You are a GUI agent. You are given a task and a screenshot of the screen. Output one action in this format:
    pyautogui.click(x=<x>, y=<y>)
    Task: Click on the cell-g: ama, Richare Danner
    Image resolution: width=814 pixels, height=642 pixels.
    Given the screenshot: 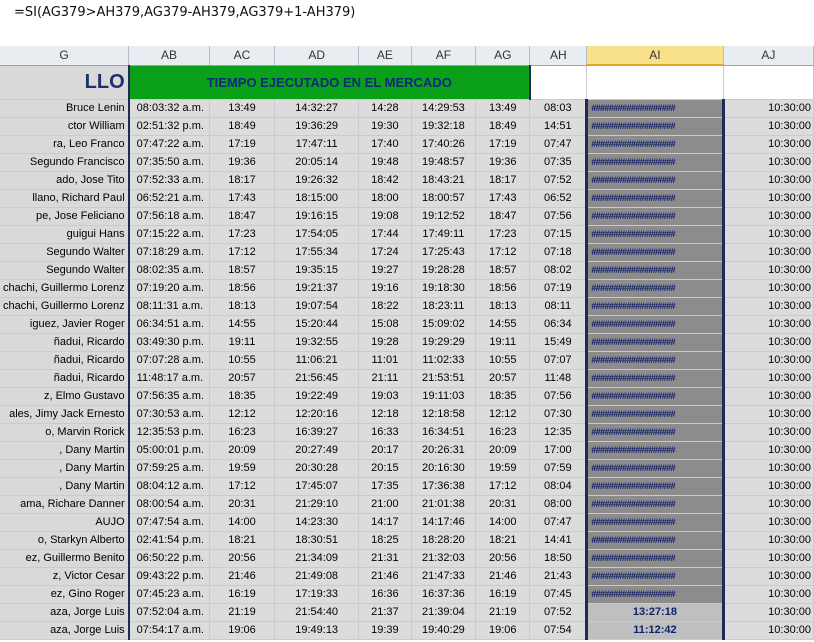 What is the action you would take?
    pyautogui.click(x=65, y=504)
    